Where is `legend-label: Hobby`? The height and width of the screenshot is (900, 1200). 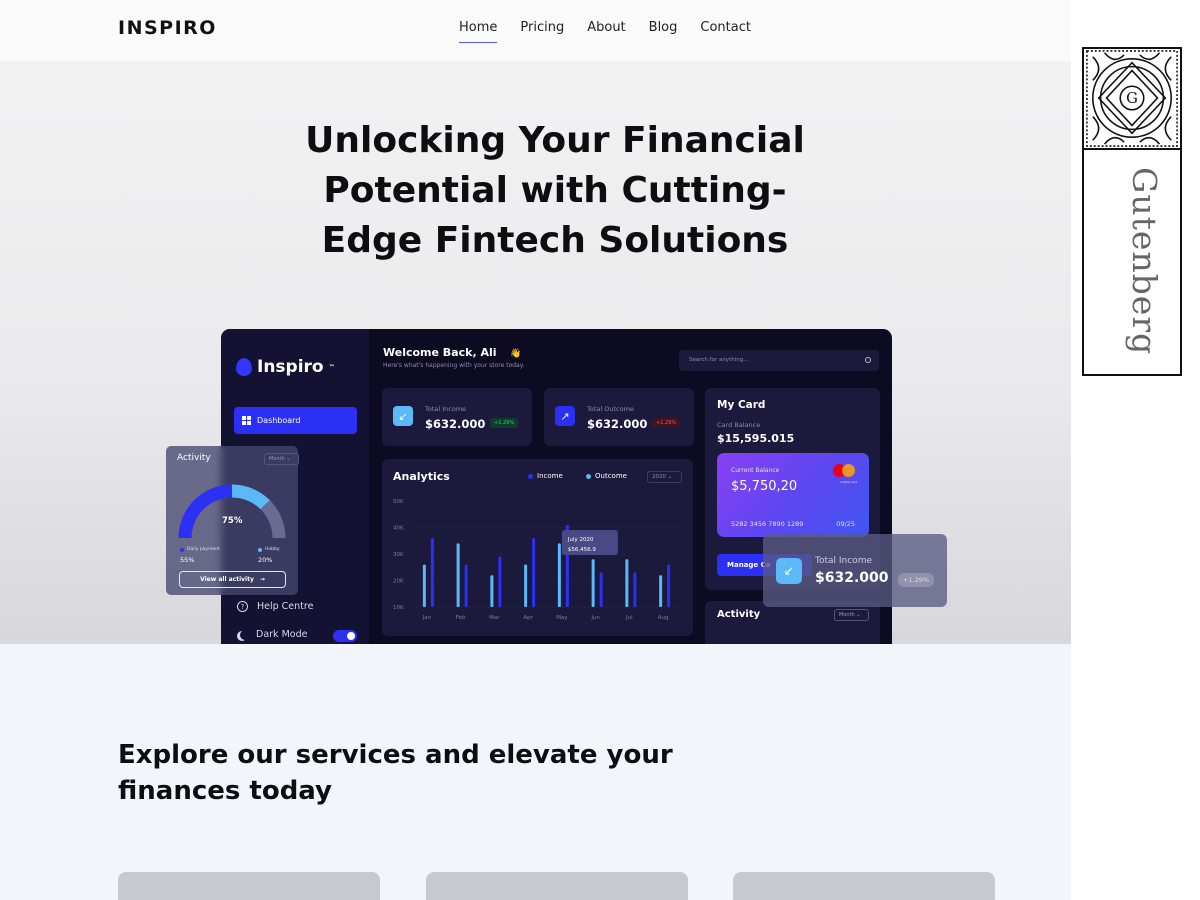
legend-label: Hobby is located at coordinates (272, 549).